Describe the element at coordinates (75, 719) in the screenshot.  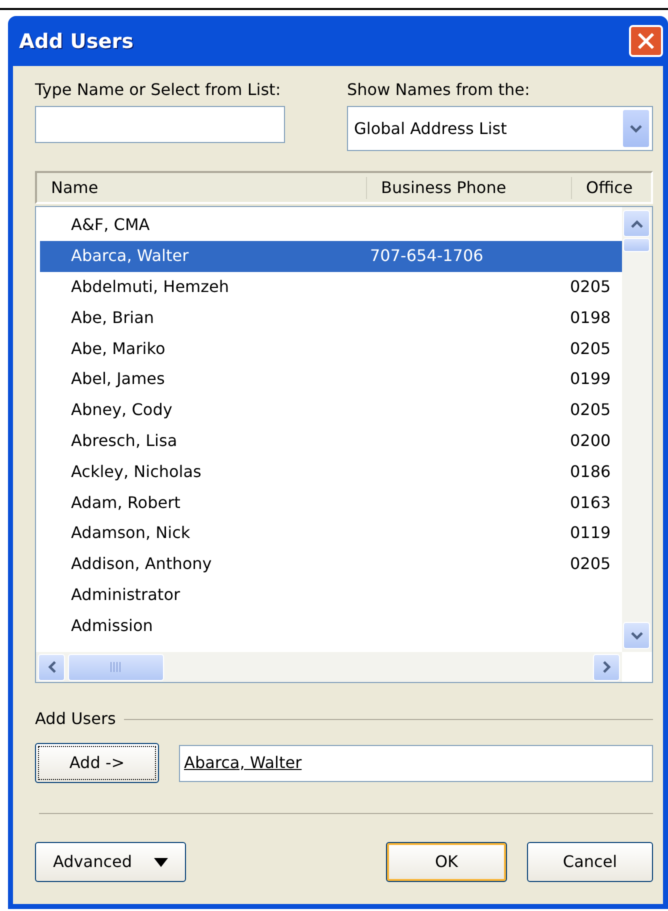
I see `group-label: Add Users` at that location.